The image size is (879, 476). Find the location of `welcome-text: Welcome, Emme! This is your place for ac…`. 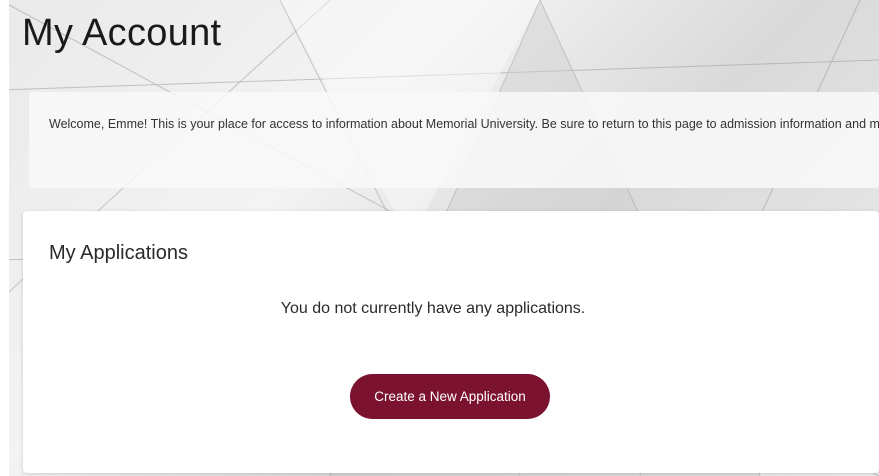

welcome-text: Welcome, Emme! This is your place for ac… is located at coordinates (464, 124).